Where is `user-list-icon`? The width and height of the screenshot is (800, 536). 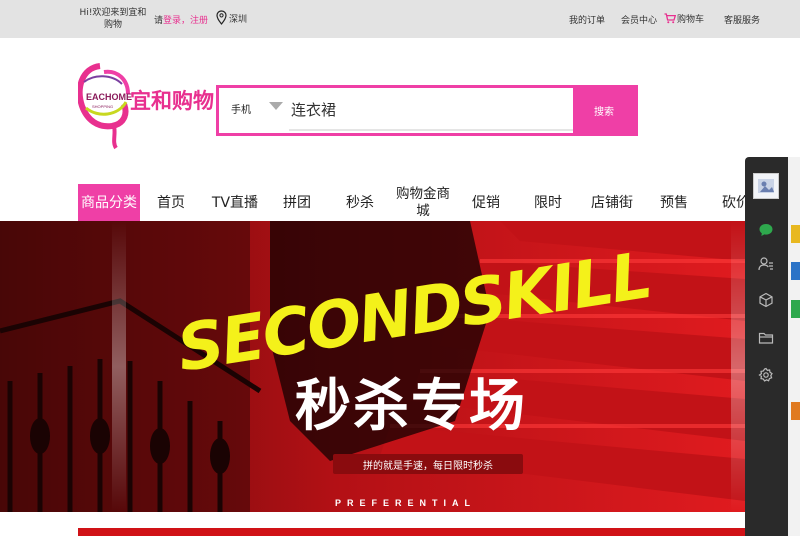
user-list-icon is located at coordinates (766, 264).